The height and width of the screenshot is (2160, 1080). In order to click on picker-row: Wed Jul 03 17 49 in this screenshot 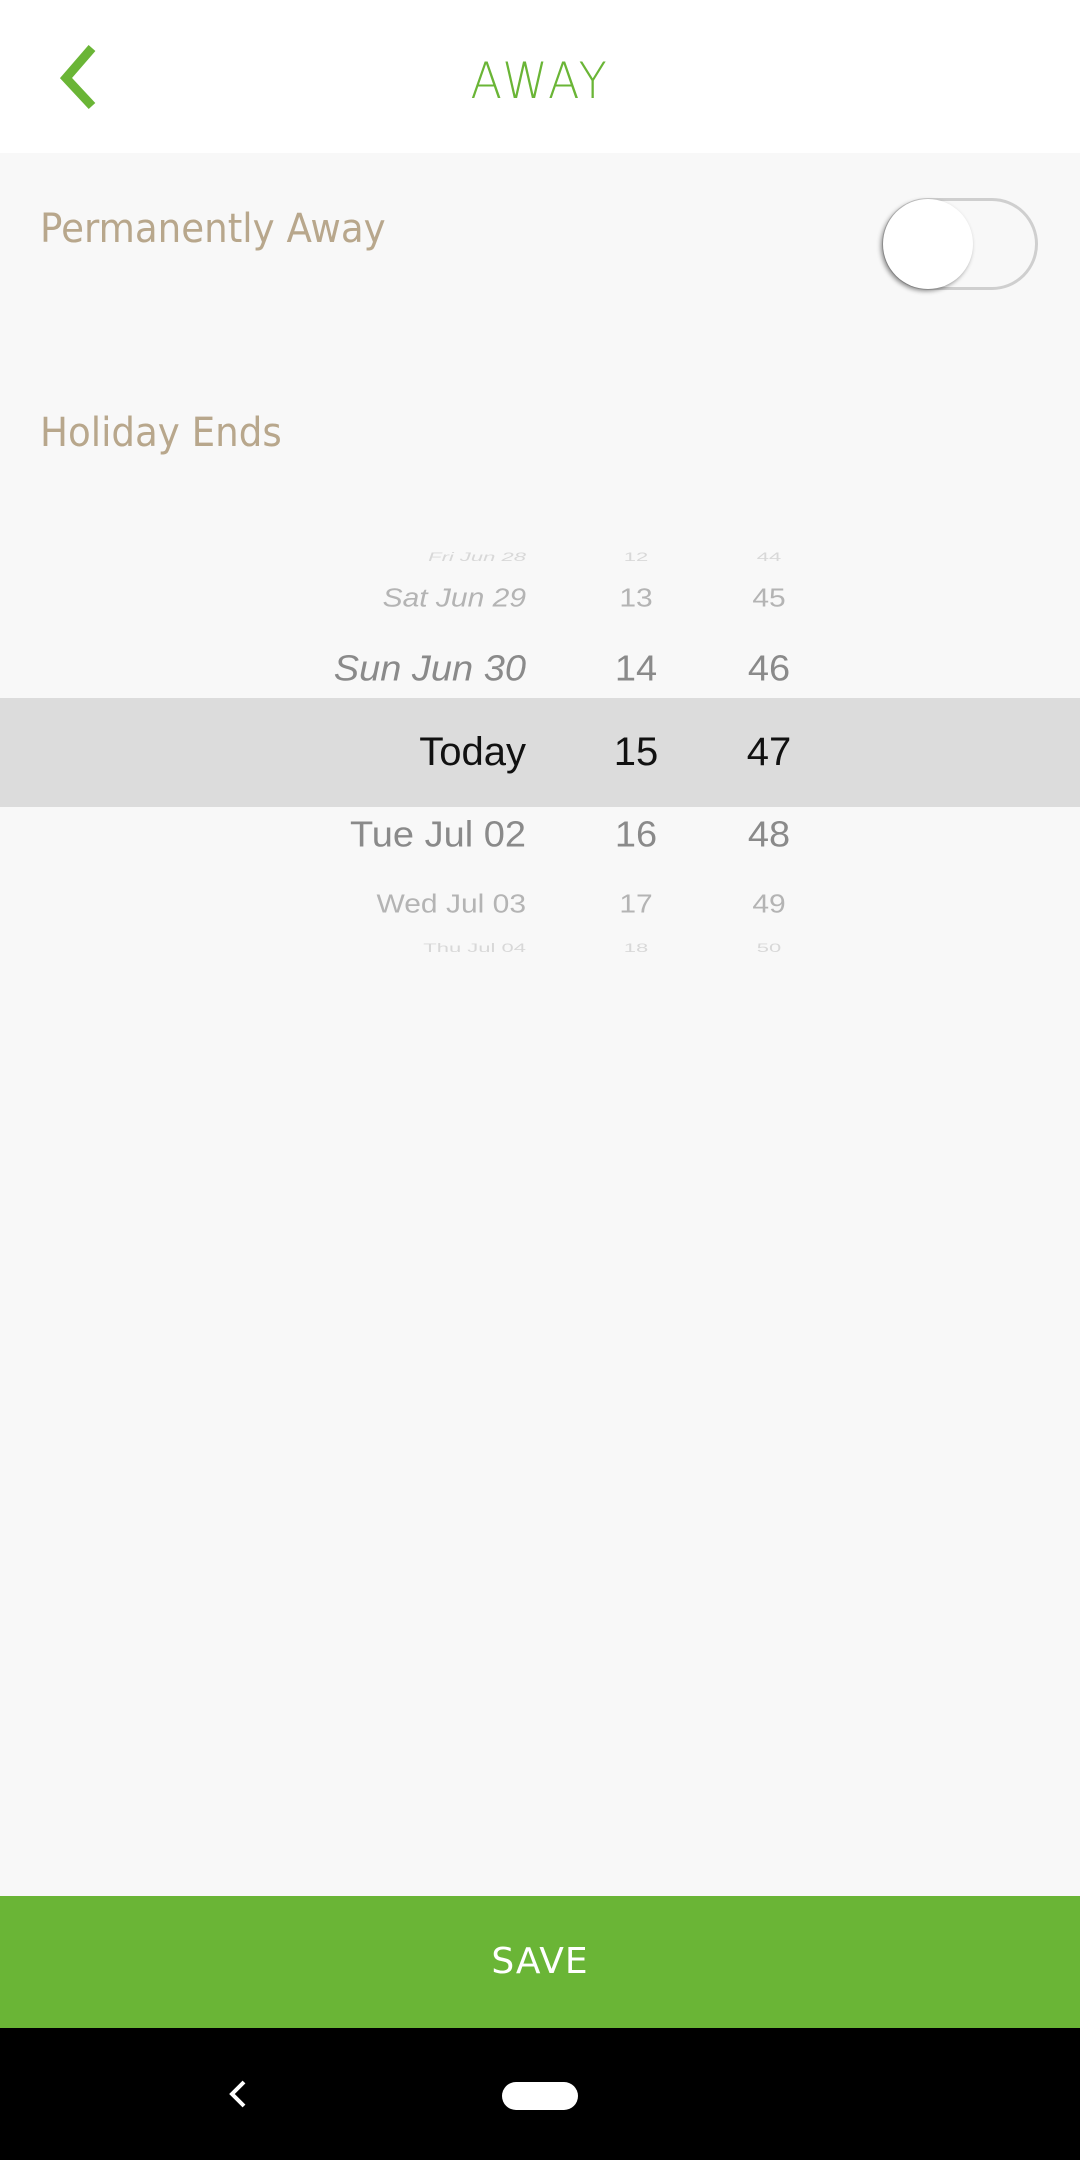, I will do `click(540, 905)`.